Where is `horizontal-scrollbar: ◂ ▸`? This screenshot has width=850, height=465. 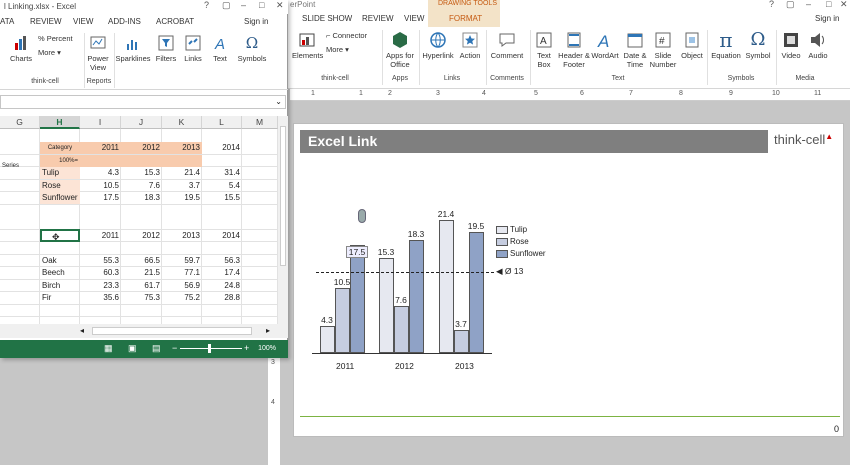 horizontal-scrollbar: ◂ ▸ is located at coordinates (144, 331).